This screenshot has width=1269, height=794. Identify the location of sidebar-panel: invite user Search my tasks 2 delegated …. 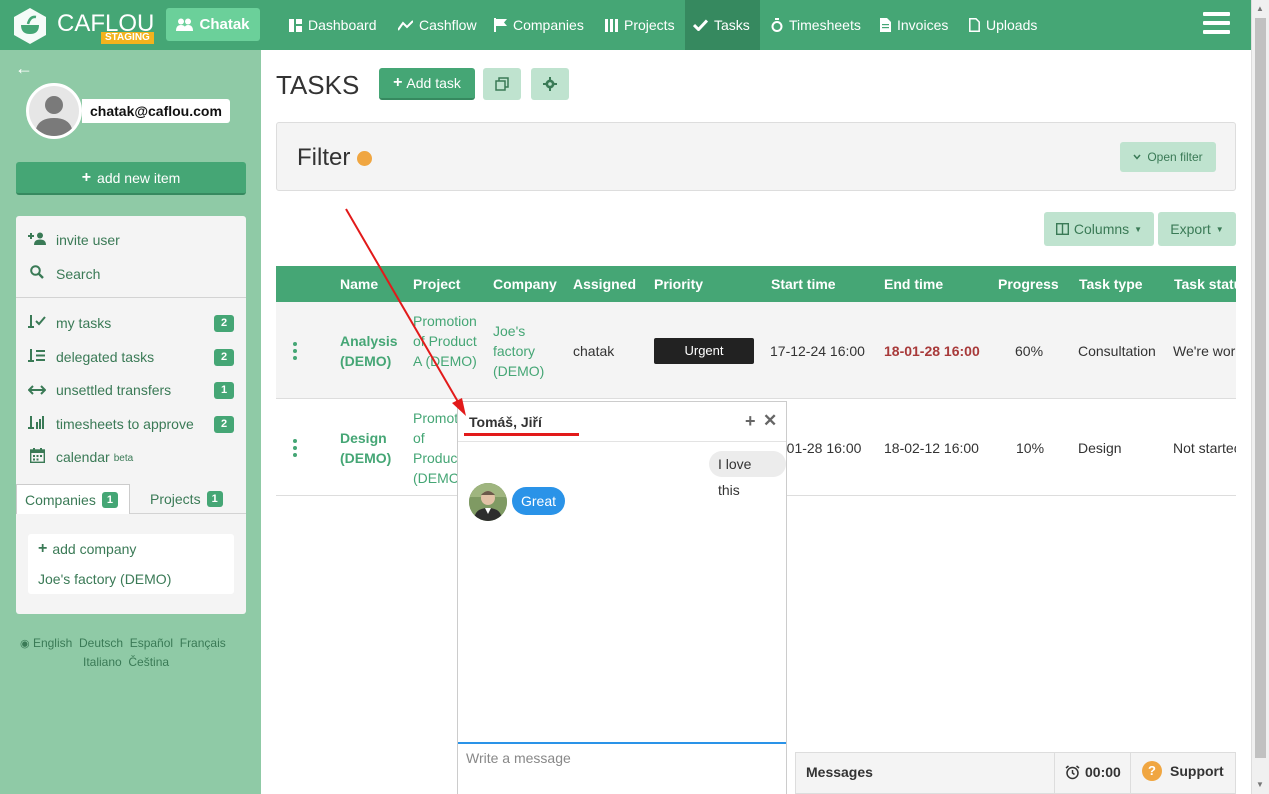
(131, 415).